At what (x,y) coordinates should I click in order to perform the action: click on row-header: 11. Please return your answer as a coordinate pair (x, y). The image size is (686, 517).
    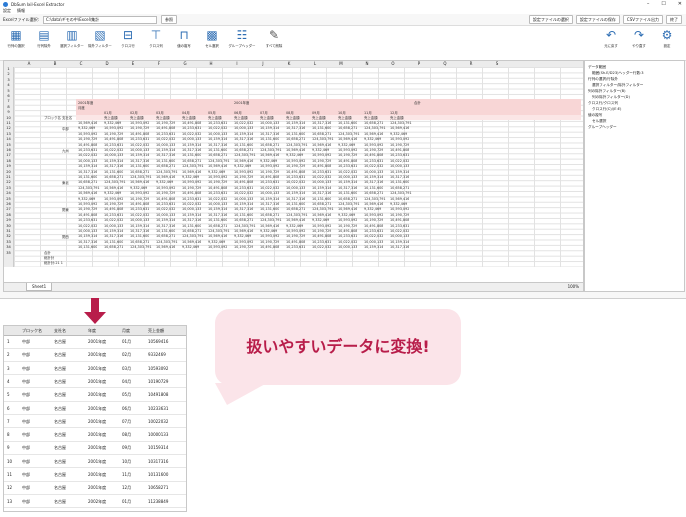
    Looking at the image, I should click on (8, 123).